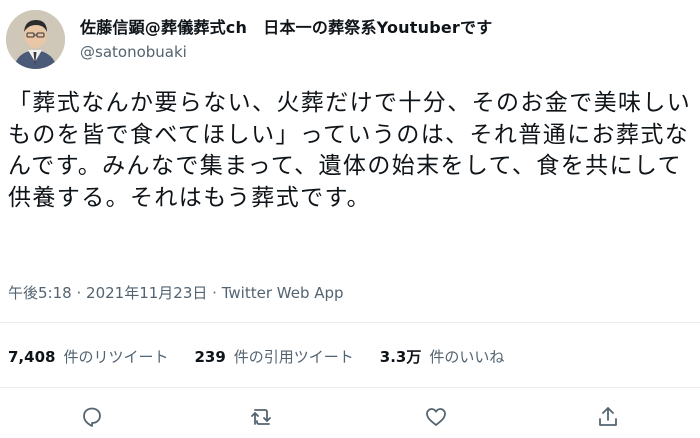  What do you see at coordinates (400, 357) in the screenshot?
I see `like-count: 3.3万` at bounding box center [400, 357].